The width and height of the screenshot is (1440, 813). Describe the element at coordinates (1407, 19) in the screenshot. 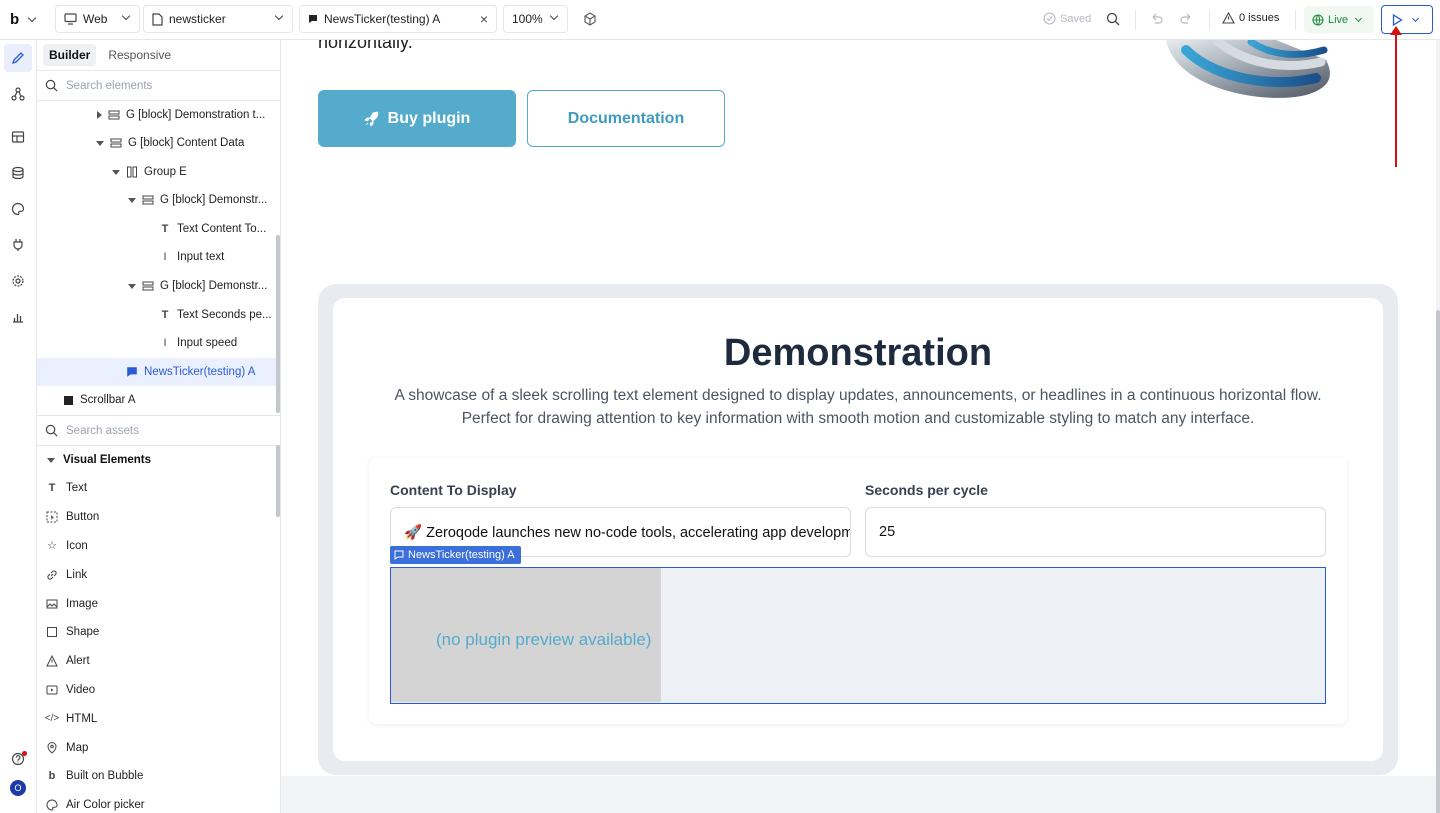

I see `preview-run-button` at that location.